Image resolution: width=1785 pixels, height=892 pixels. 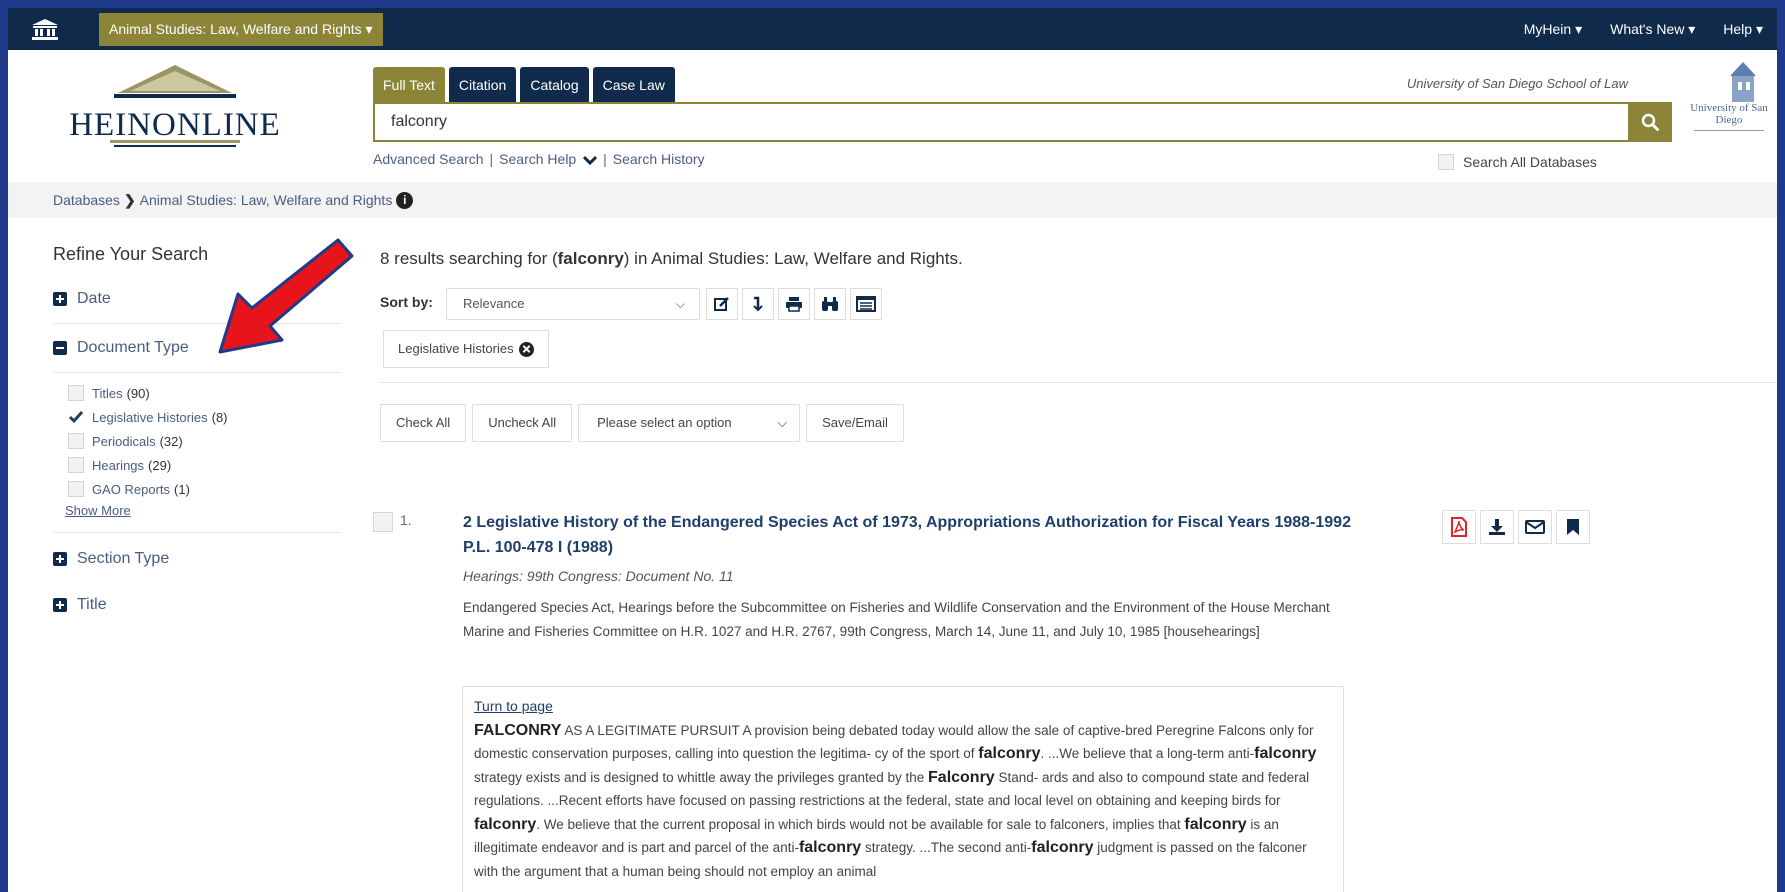 I want to click on binoculars-icon, so click(x=830, y=304).